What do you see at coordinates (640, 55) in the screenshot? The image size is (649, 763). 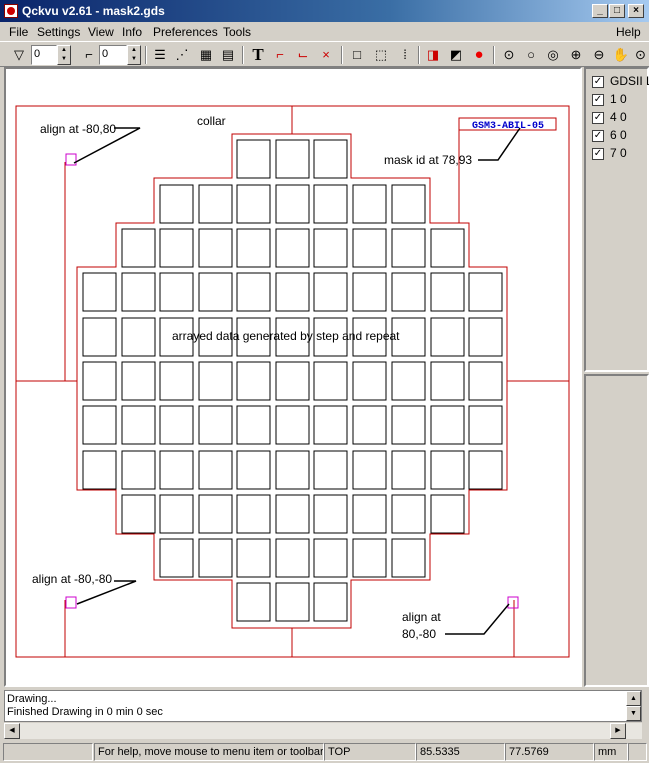 I see `zoom-extra-icon: ⊙` at bounding box center [640, 55].